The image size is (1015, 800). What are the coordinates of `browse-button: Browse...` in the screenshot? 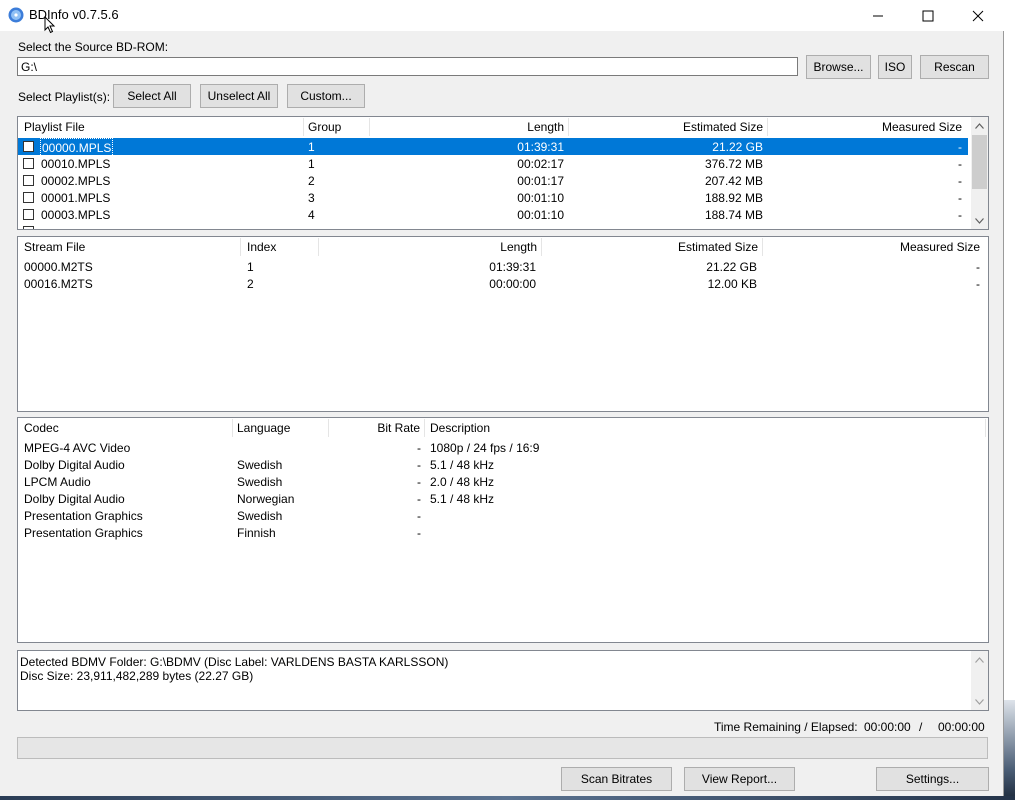 It's located at (838, 67).